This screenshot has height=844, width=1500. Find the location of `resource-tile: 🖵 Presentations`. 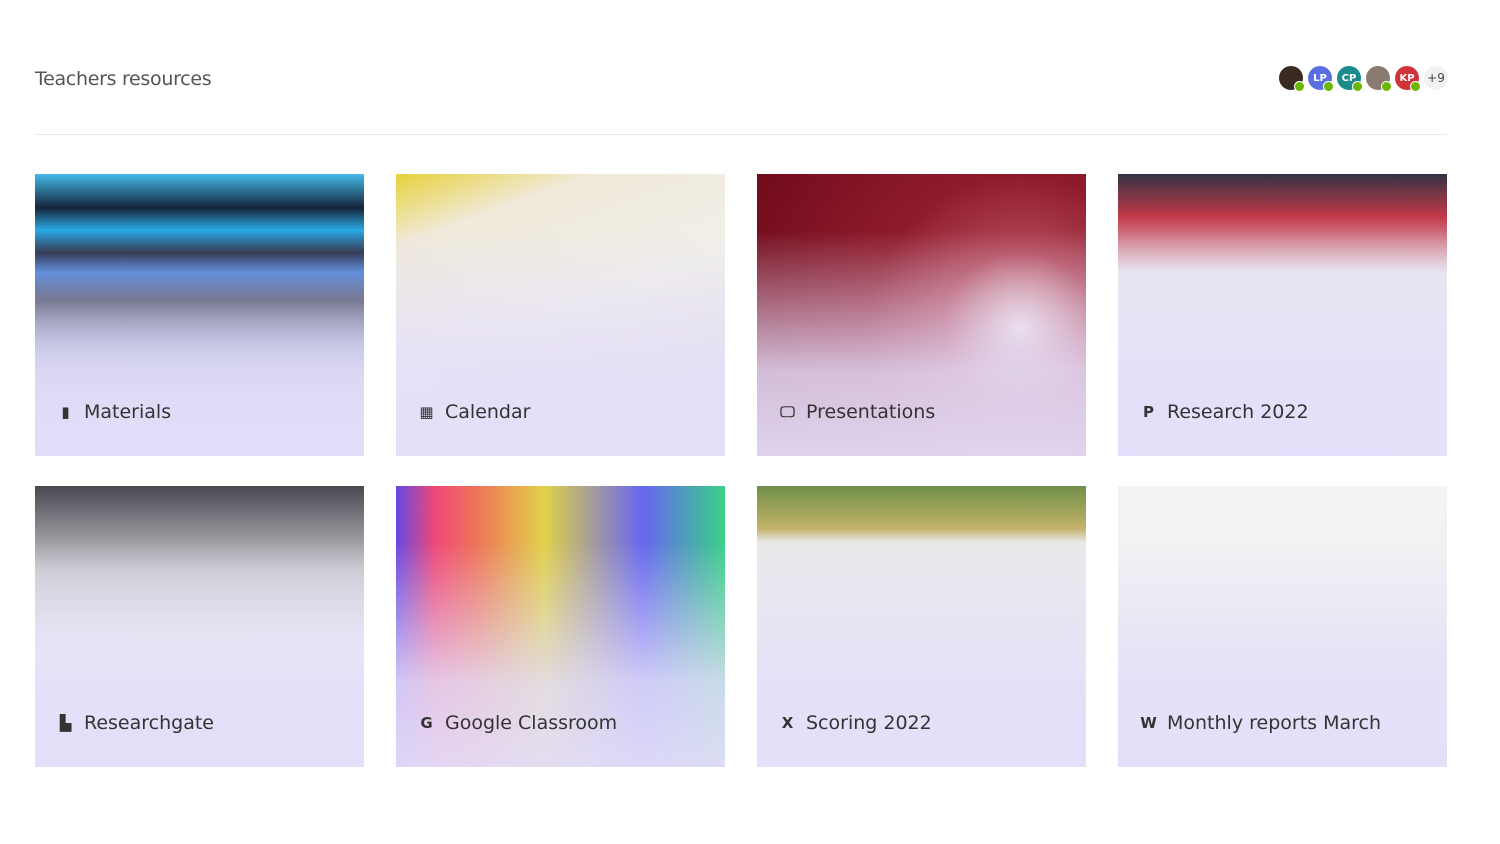

resource-tile: 🖵 Presentations is located at coordinates (921, 315).